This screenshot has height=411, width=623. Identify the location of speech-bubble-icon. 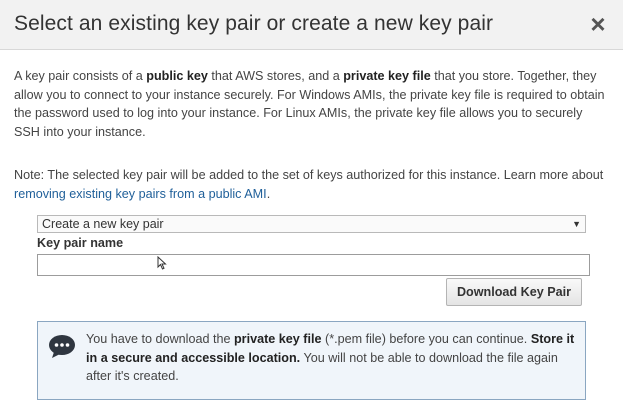
(62, 346).